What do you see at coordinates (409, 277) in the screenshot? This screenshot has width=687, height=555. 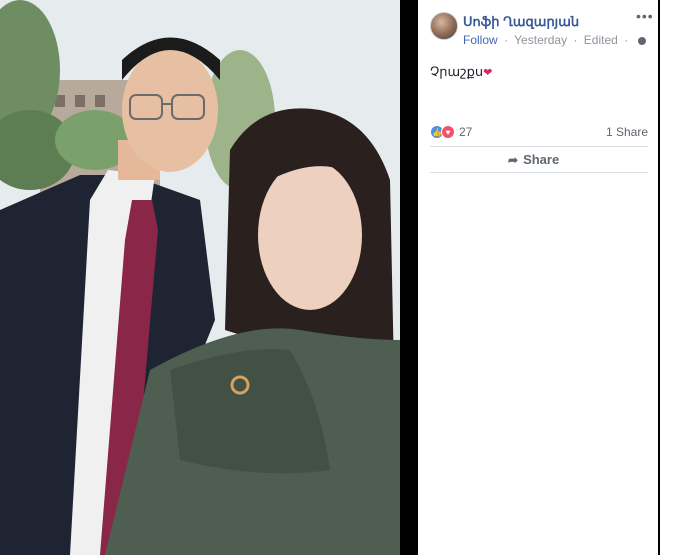 I see `photo-viewer-divider` at bounding box center [409, 277].